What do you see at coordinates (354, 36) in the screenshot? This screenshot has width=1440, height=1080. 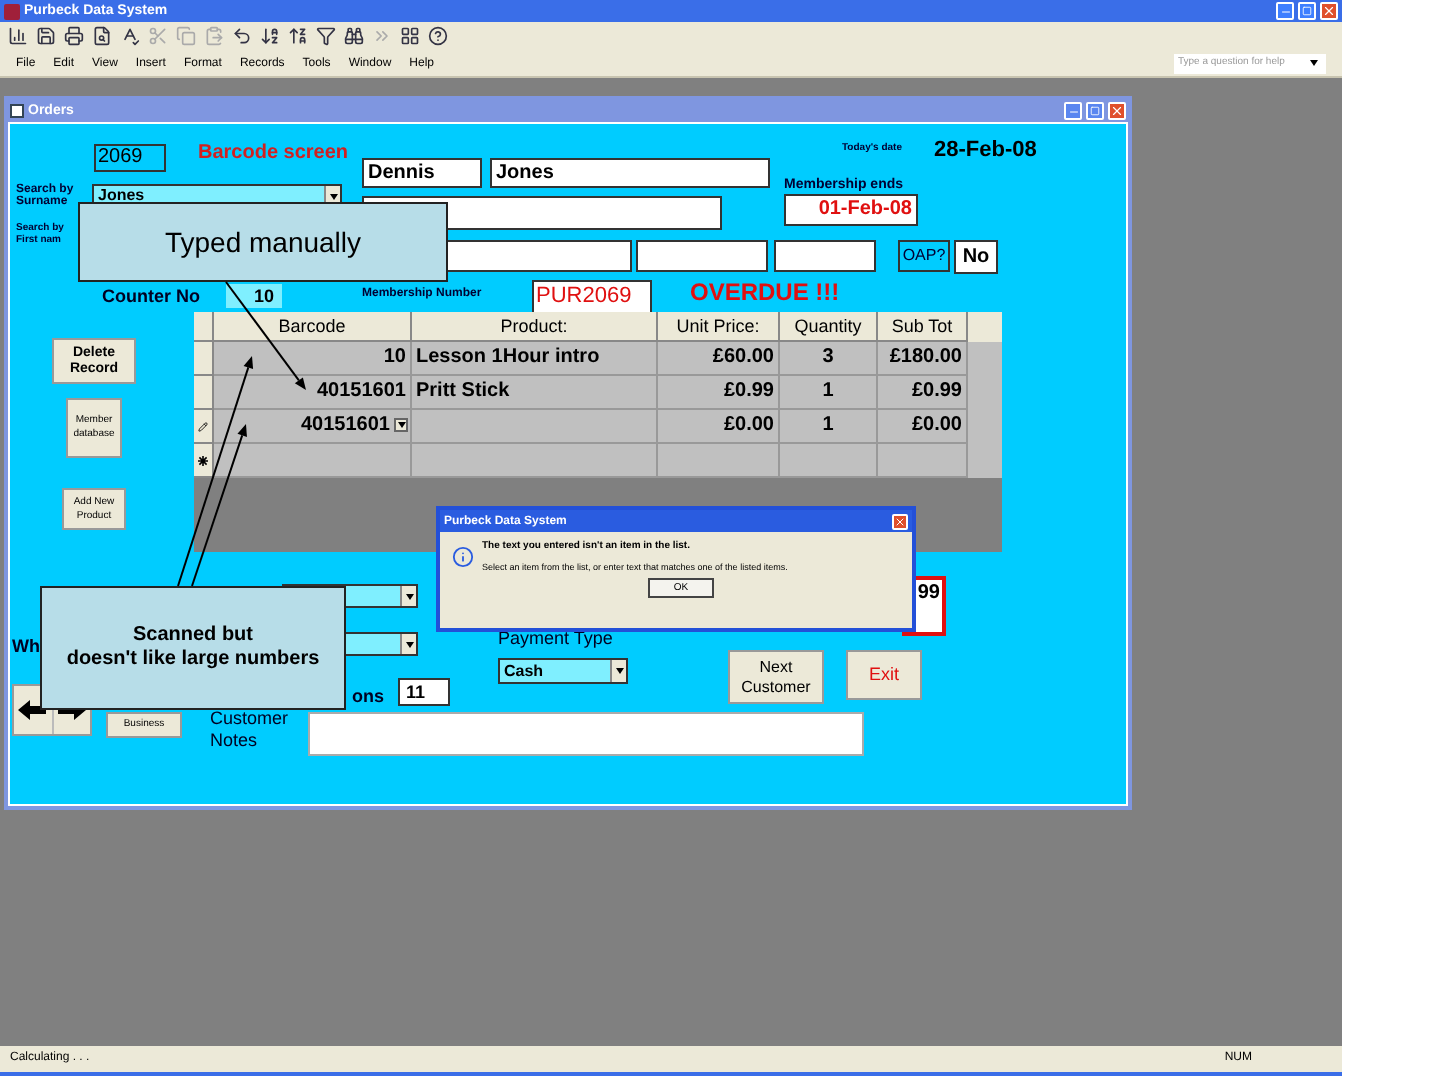 I see `binoculars-icon` at bounding box center [354, 36].